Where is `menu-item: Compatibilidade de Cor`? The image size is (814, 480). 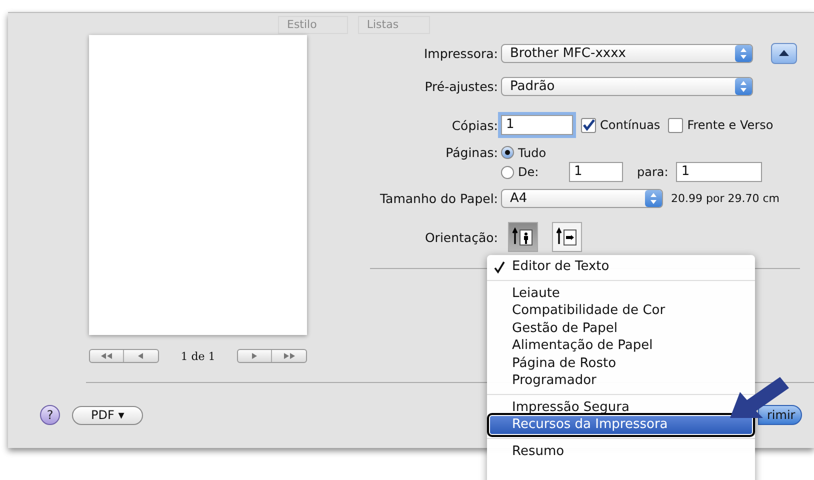
menu-item: Compatibilidade de Cor is located at coordinates (621, 311).